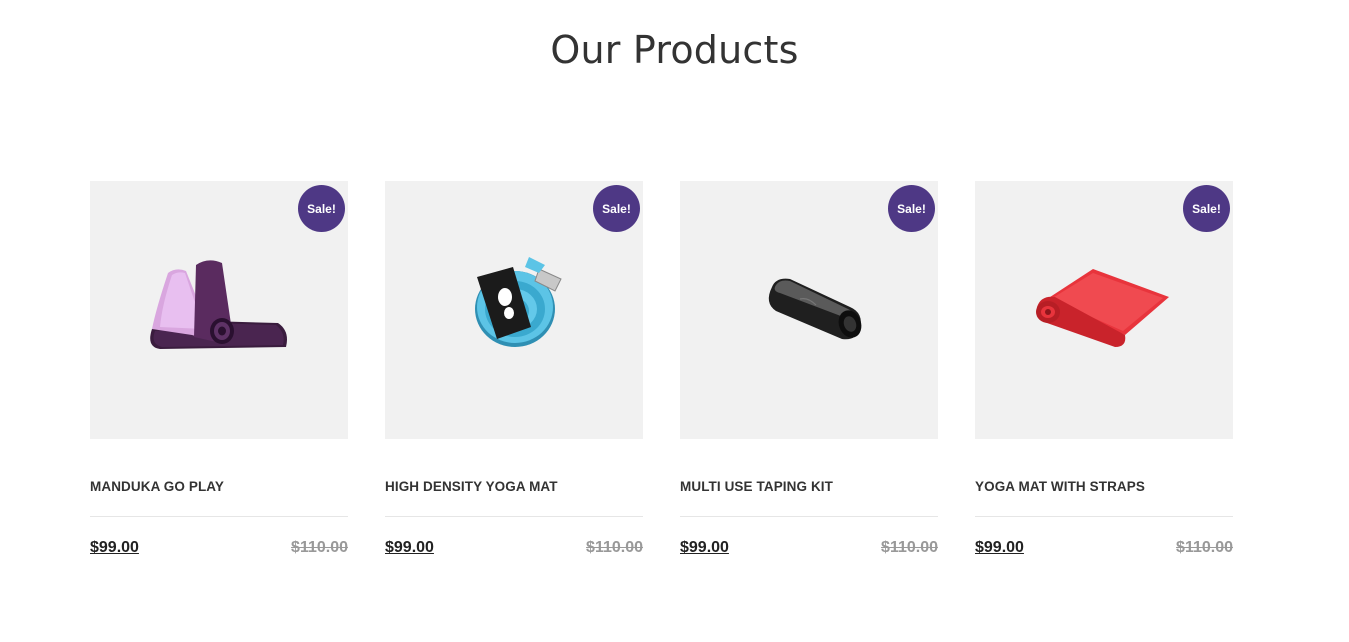 This screenshot has height=642, width=1349. Describe the element at coordinates (809, 489) in the screenshot. I see `product-title: MULTI USE TAPING KIT` at that location.